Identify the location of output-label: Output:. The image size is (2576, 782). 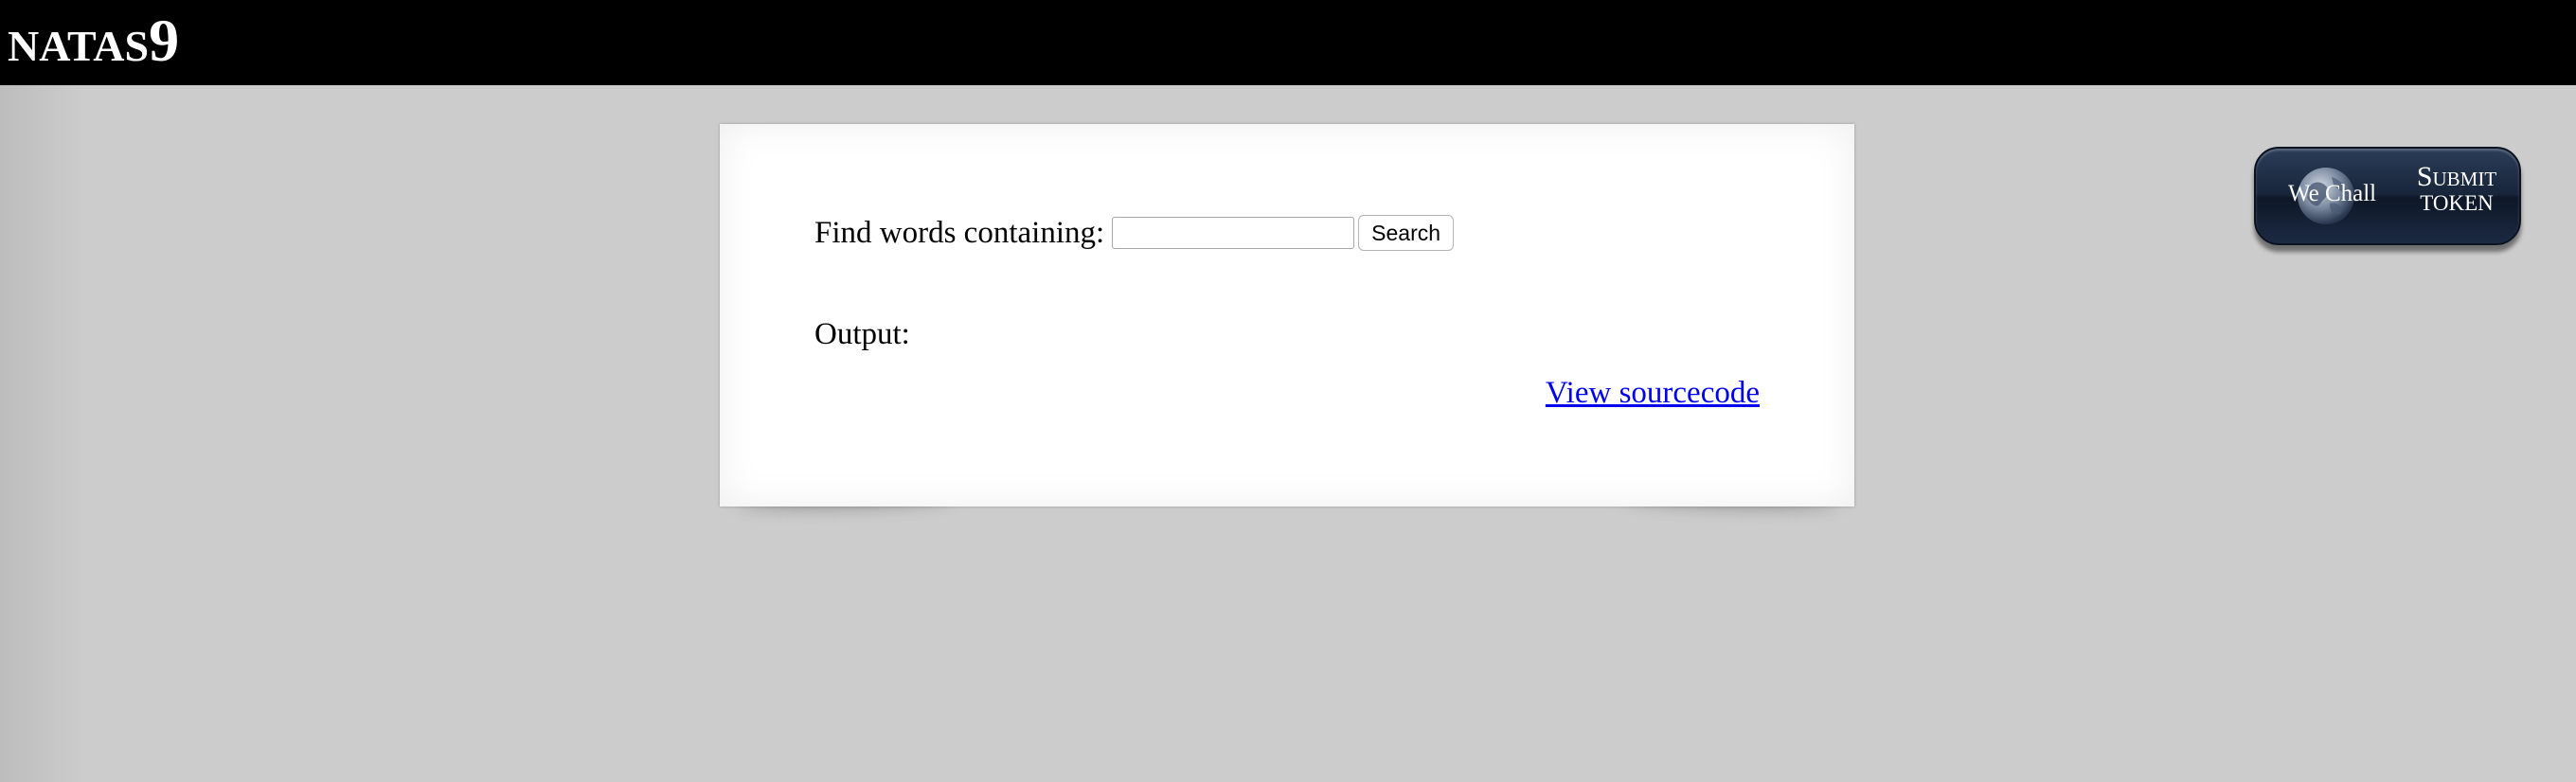
(862, 334).